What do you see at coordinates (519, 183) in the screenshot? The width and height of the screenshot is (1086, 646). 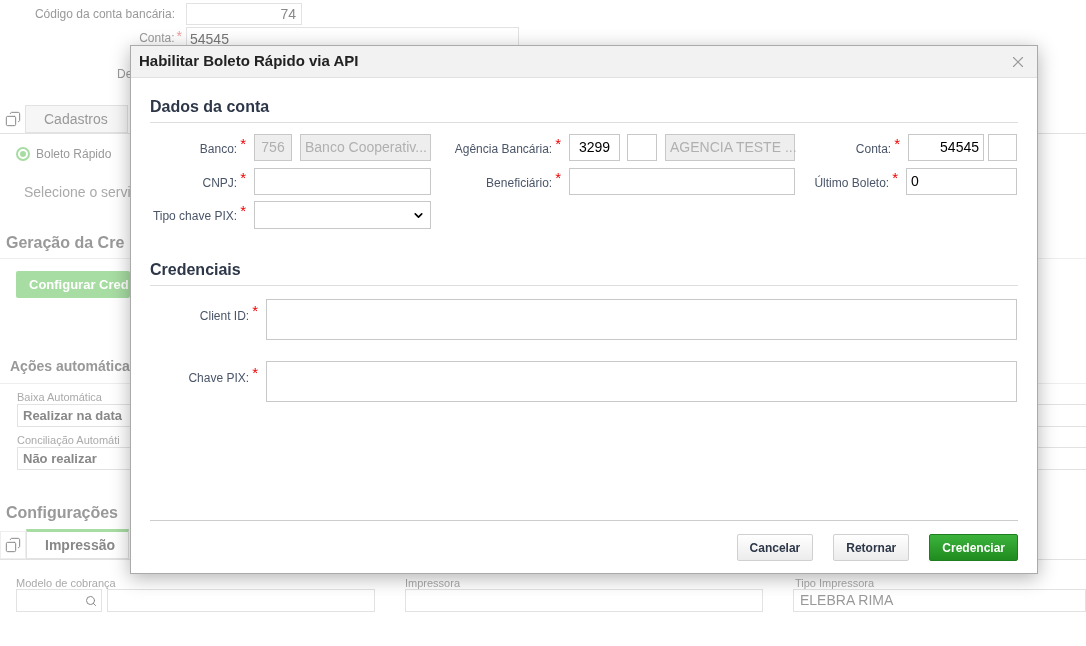 I see `field-label: Beneficiário:` at bounding box center [519, 183].